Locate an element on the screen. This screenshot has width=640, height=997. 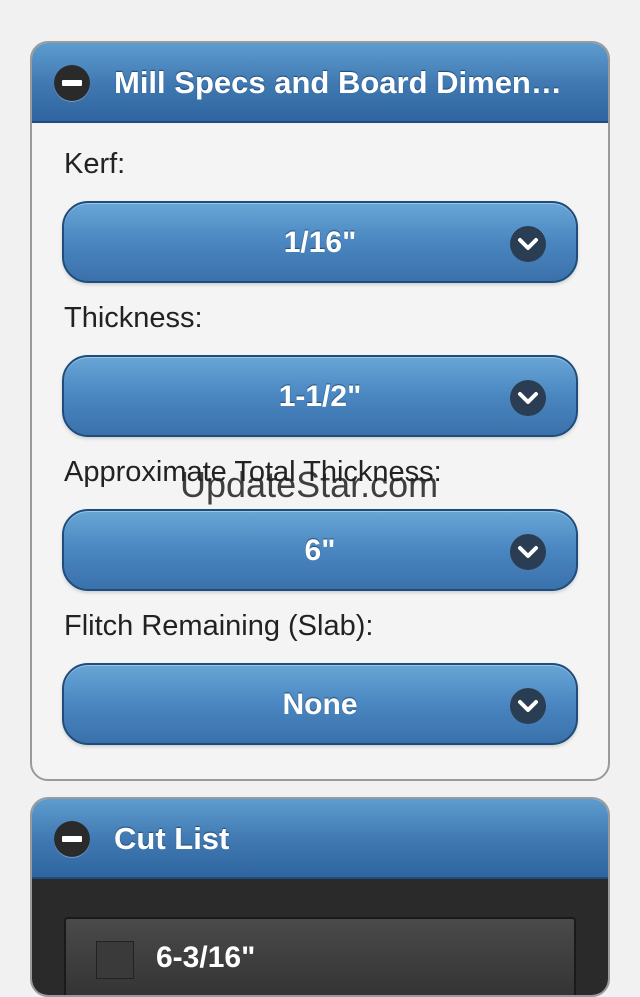
cut-list-title: Cut List is located at coordinates (172, 838).